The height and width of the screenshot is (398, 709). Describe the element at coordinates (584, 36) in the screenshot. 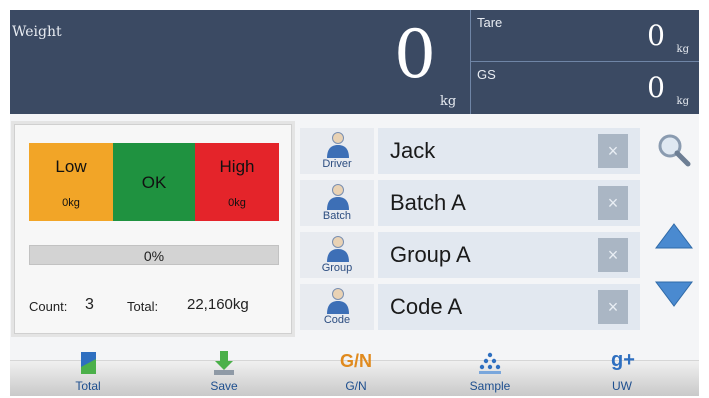

I see `tare-display: Tare 0 kg` at that location.